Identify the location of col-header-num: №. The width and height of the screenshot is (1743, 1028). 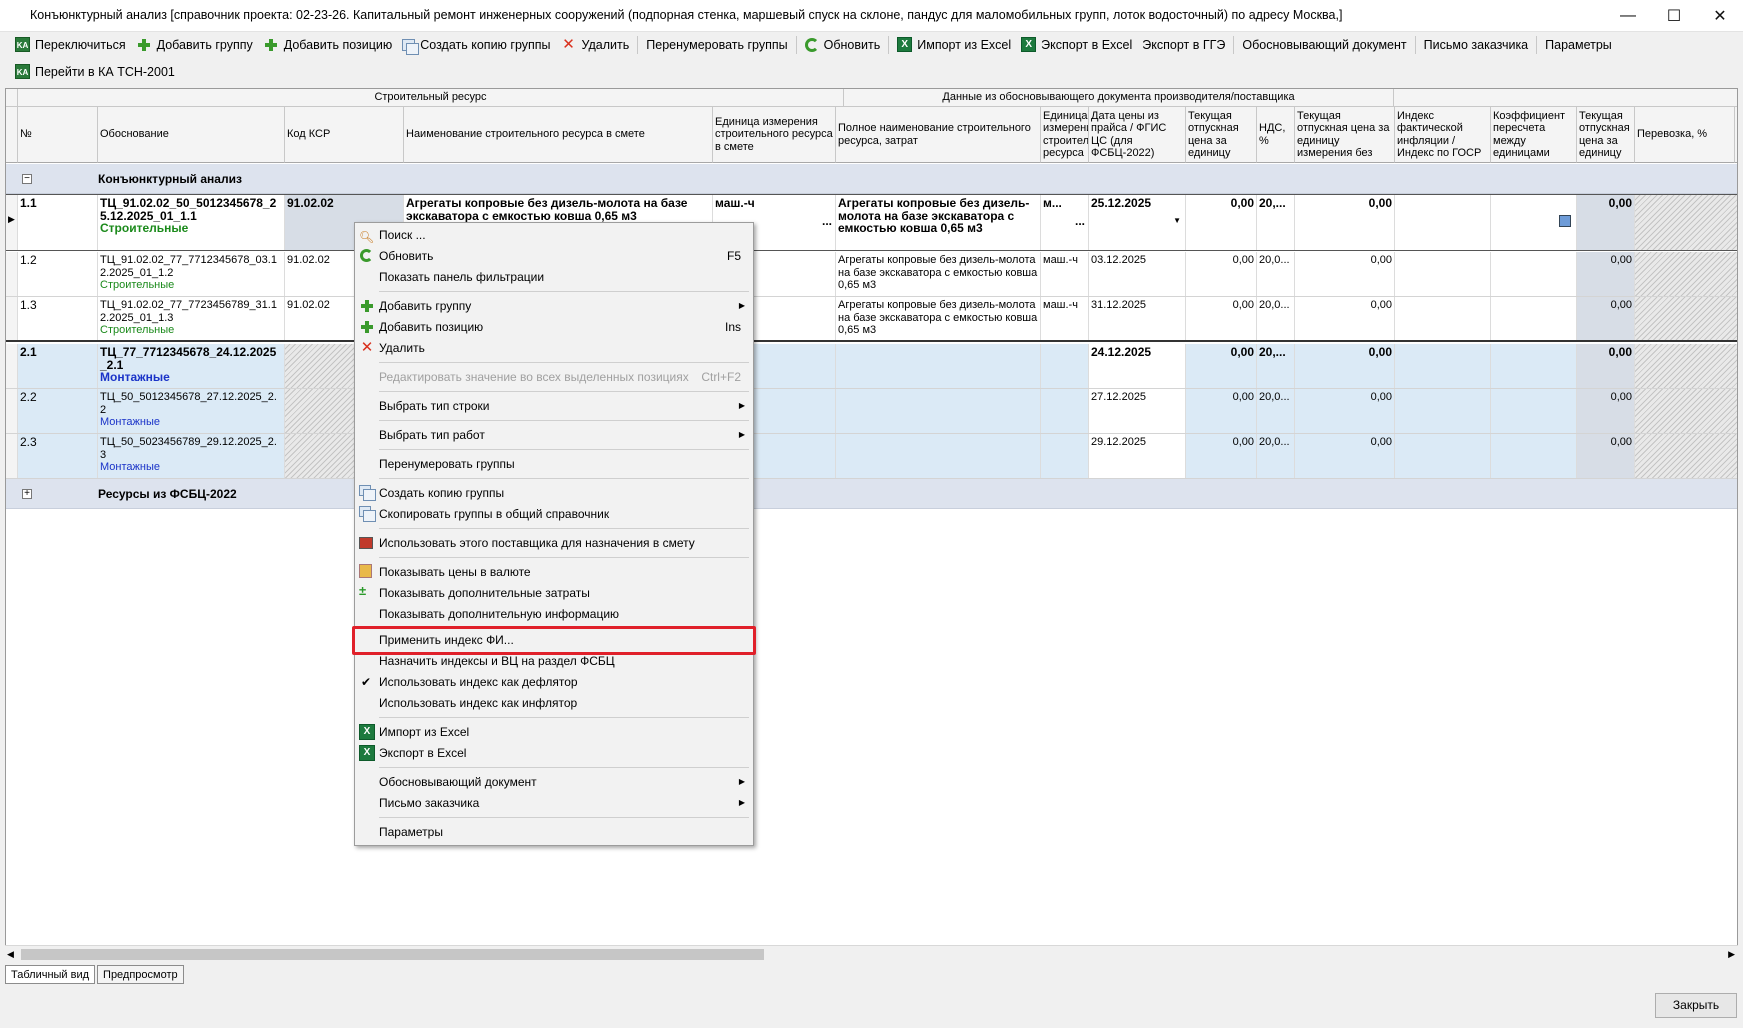
(58, 135).